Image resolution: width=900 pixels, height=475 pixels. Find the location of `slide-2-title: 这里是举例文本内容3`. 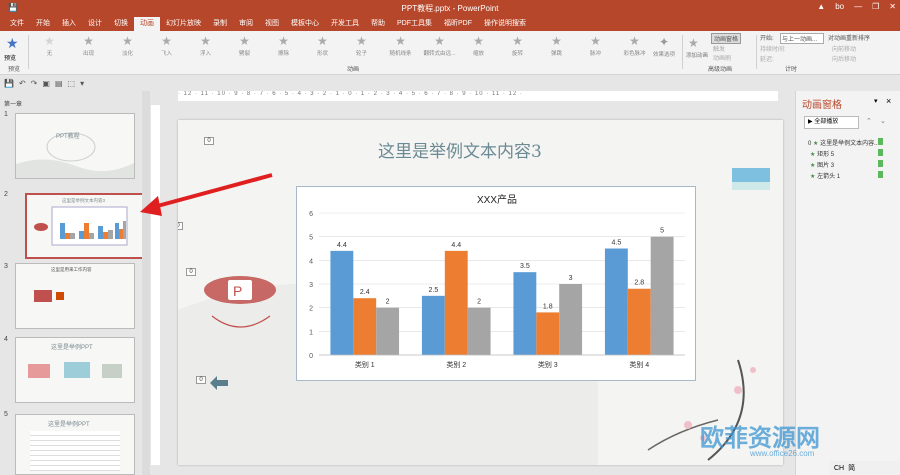

slide-2-title: 这里是举例文本内容3 is located at coordinates (84, 200).